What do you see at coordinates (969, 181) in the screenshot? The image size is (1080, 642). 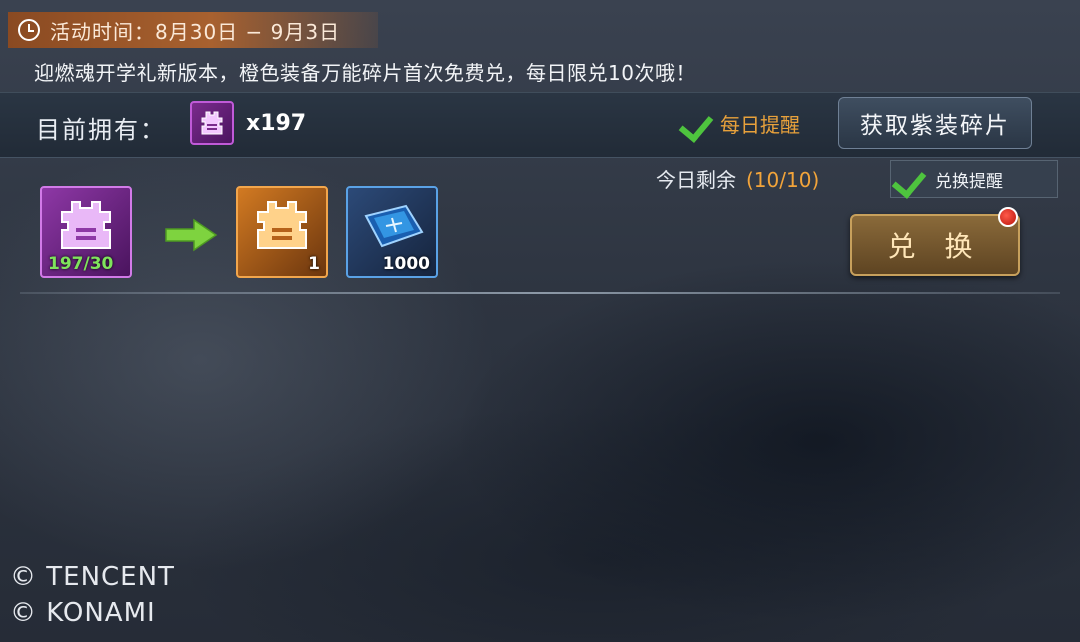 I see `exchange-remind-label: 兑换提醒` at bounding box center [969, 181].